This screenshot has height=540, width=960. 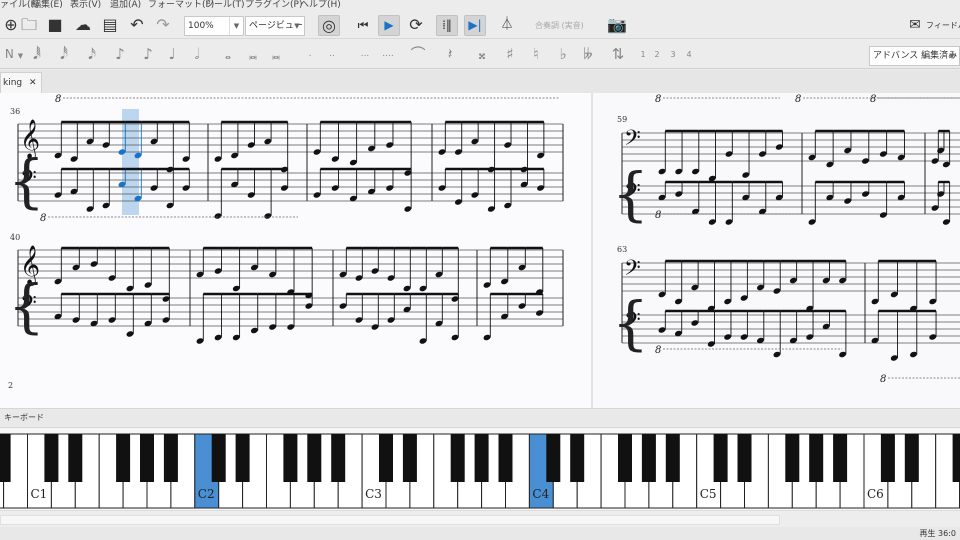 What do you see at coordinates (197, 54) in the screenshot?
I see `duration-button: 𝅗𝅥` at bounding box center [197, 54].